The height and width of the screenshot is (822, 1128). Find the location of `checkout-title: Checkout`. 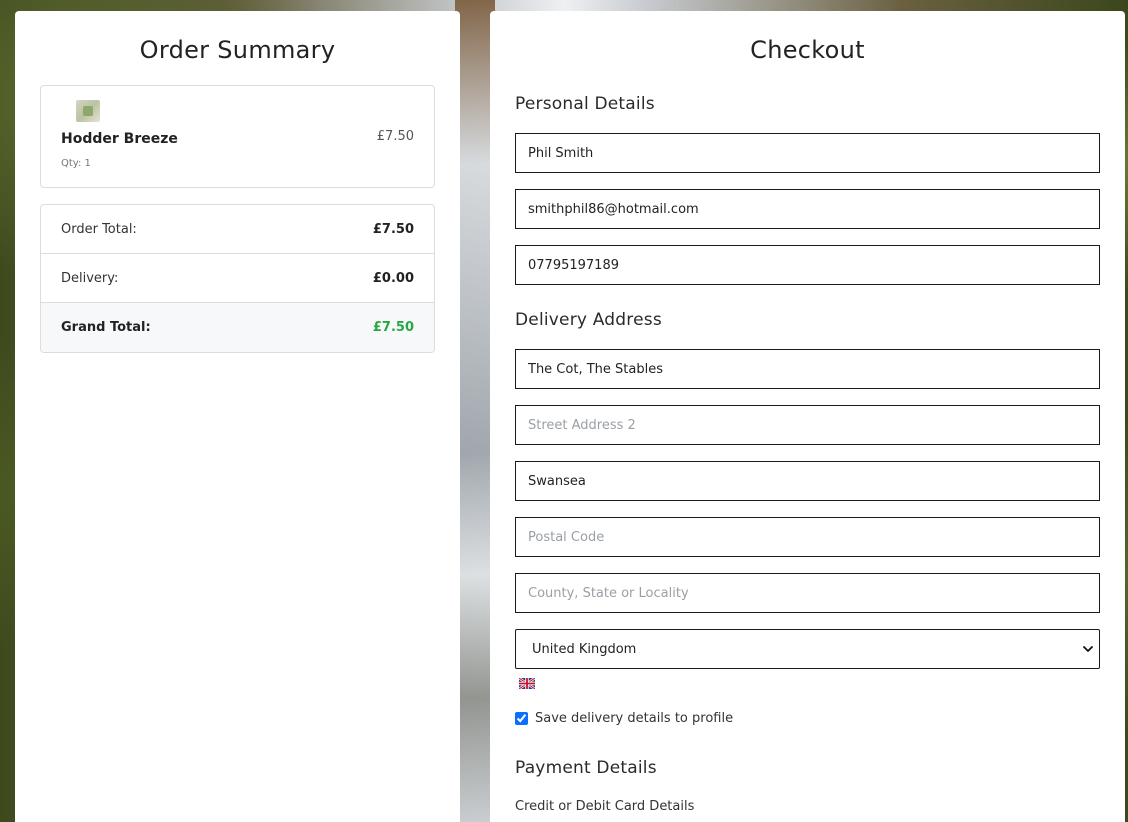

checkout-title: Checkout is located at coordinates (807, 50).